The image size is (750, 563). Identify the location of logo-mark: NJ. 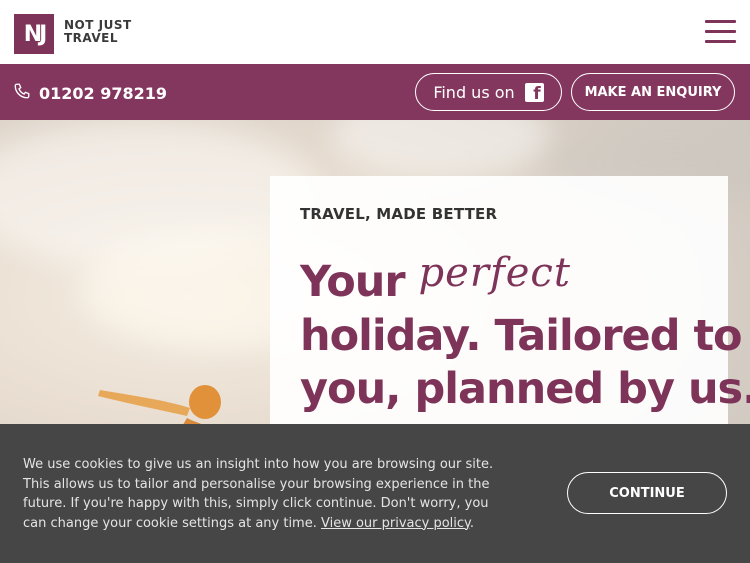
(35, 34).